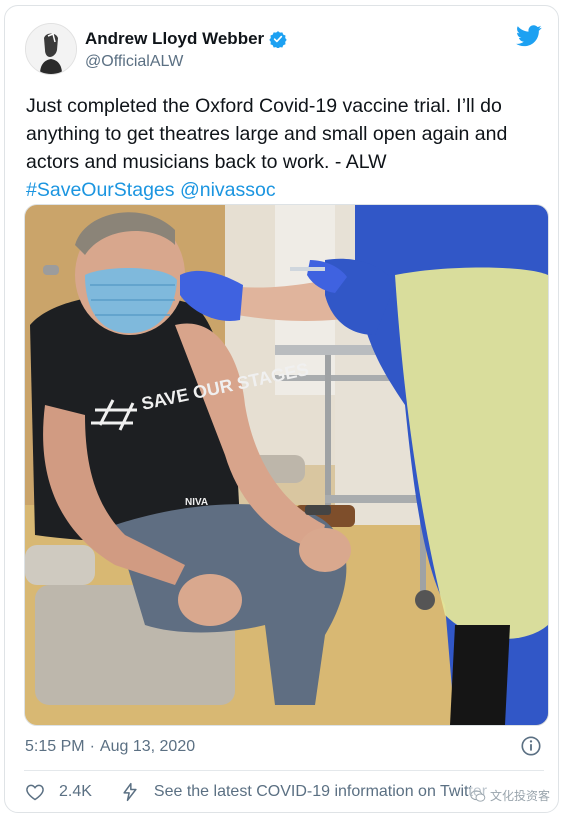 Image resolution: width=583 pixels, height=817 pixels. What do you see at coordinates (147, 746) in the screenshot?
I see `tweet-date: Aug 13, 2020` at bounding box center [147, 746].